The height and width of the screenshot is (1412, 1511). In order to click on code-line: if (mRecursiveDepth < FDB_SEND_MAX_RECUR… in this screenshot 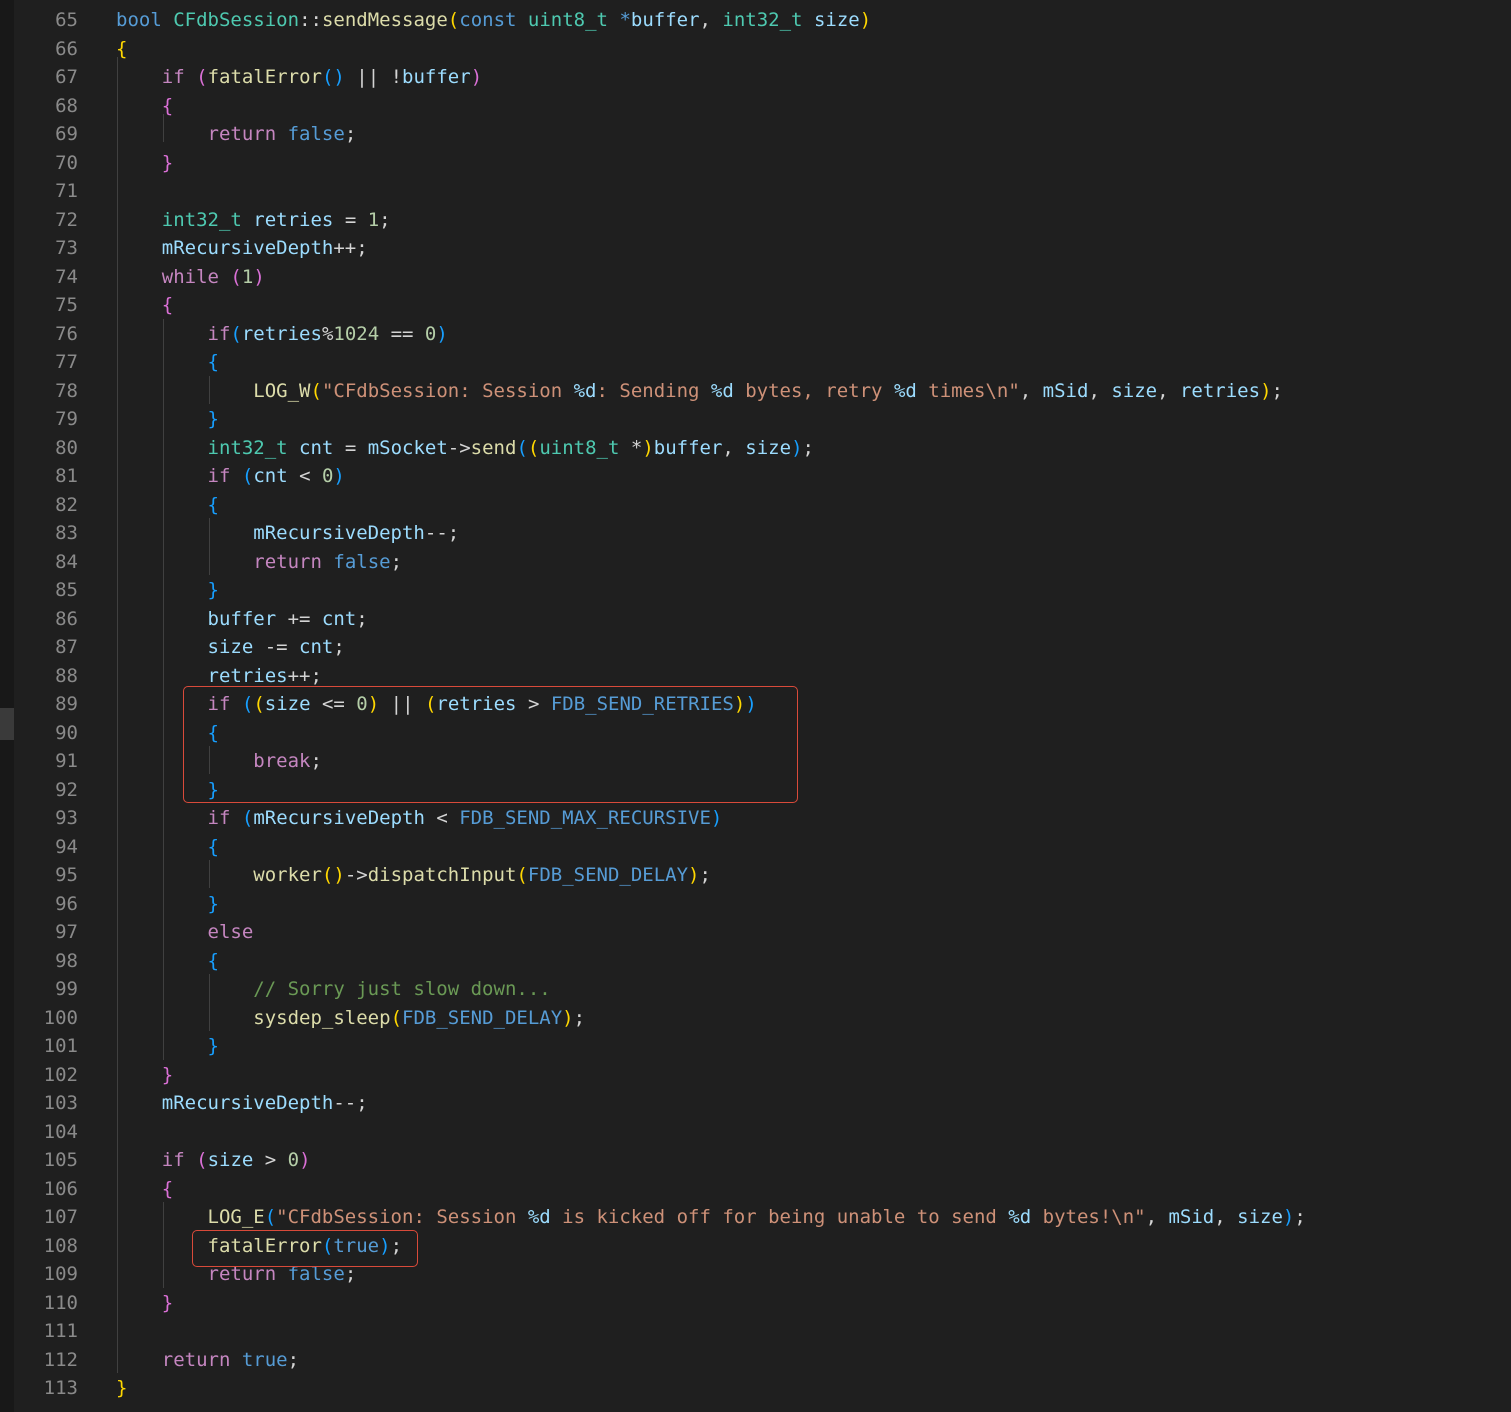, I will do `click(419, 818)`.